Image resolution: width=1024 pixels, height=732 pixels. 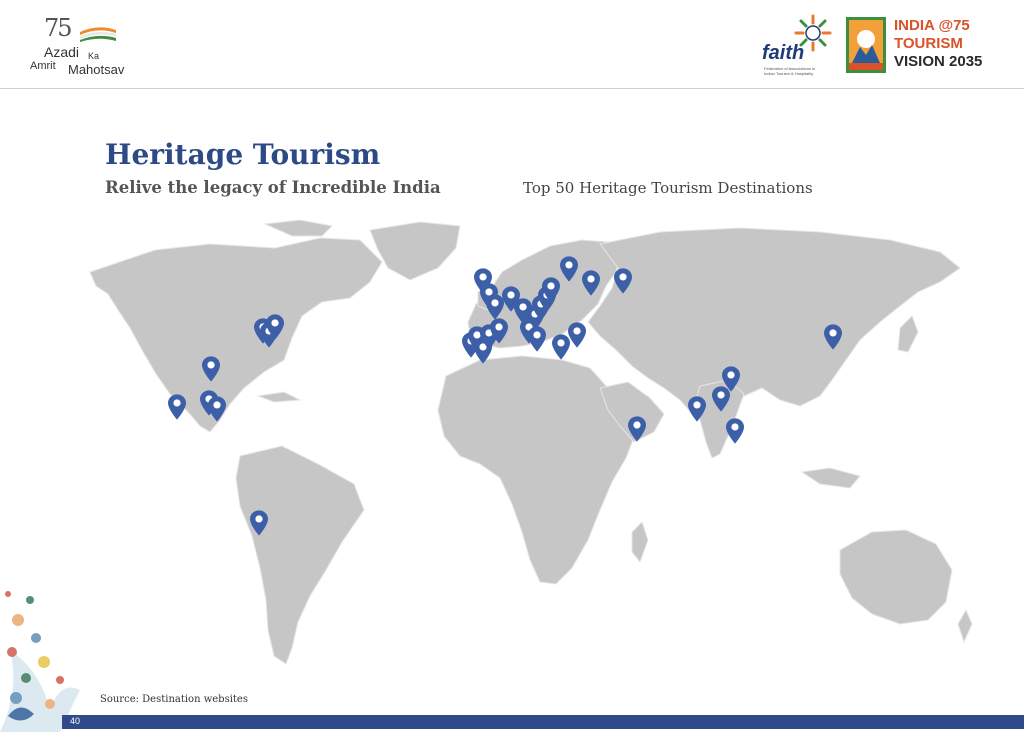 What do you see at coordinates (279, 397) in the screenshot?
I see `cuba` at bounding box center [279, 397].